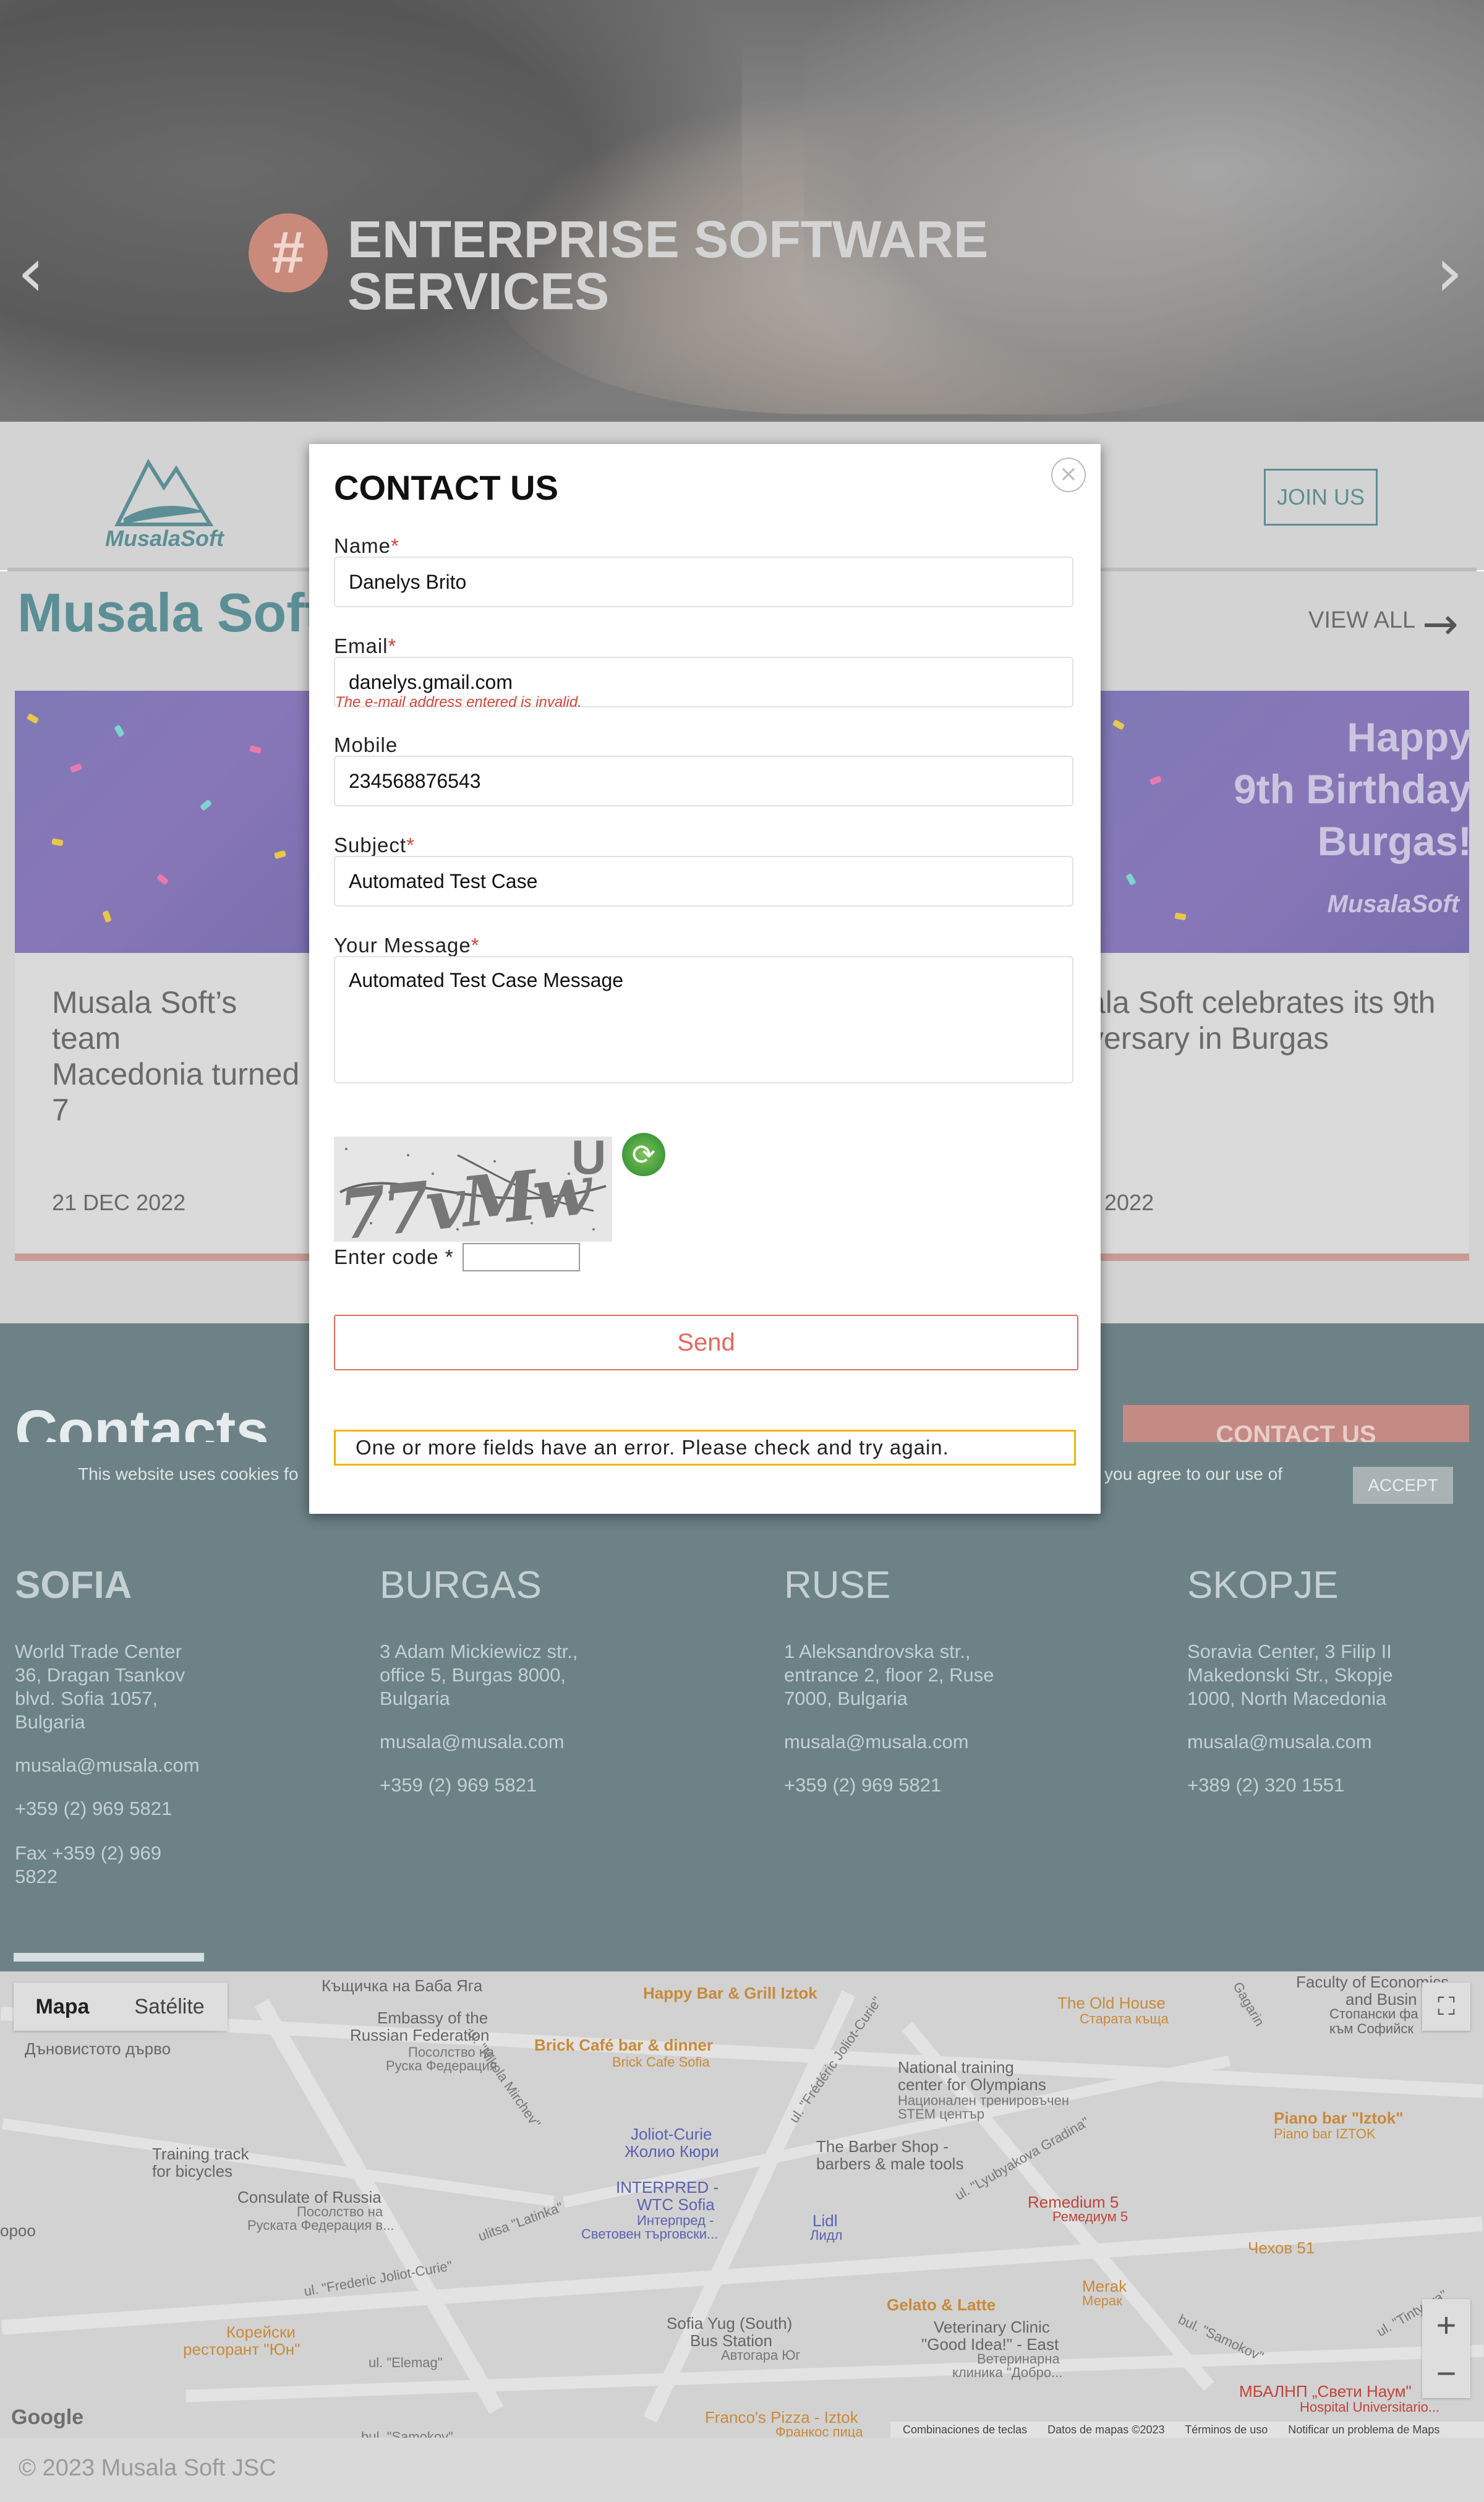  I want to click on map-street: ulitsa "Latinka", so click(520, 2221).